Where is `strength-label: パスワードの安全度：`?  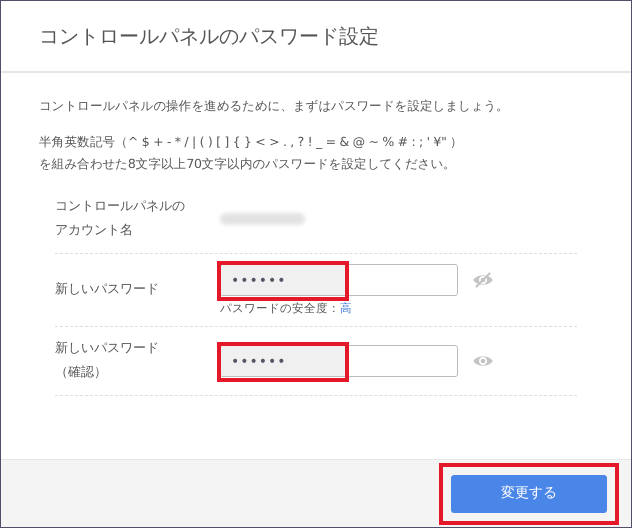 strength-label: パスワードの安全度： is located at coordinates (280, 308).